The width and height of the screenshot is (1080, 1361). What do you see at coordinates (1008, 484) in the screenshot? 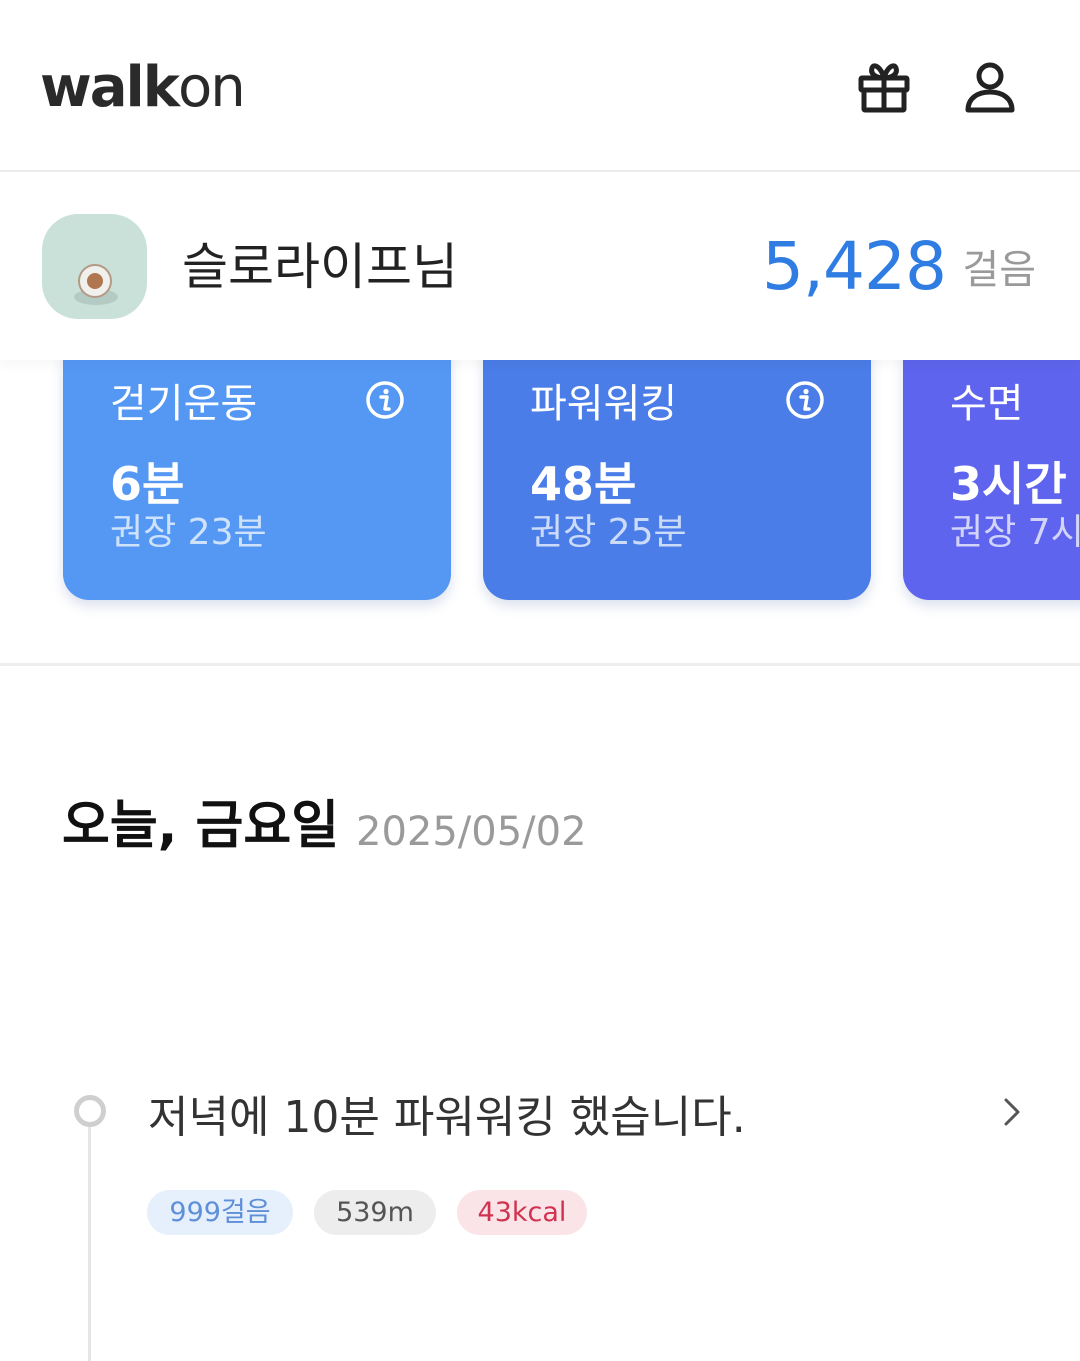
I see `card-value: 3시간` at bounding box center [1008, 484].